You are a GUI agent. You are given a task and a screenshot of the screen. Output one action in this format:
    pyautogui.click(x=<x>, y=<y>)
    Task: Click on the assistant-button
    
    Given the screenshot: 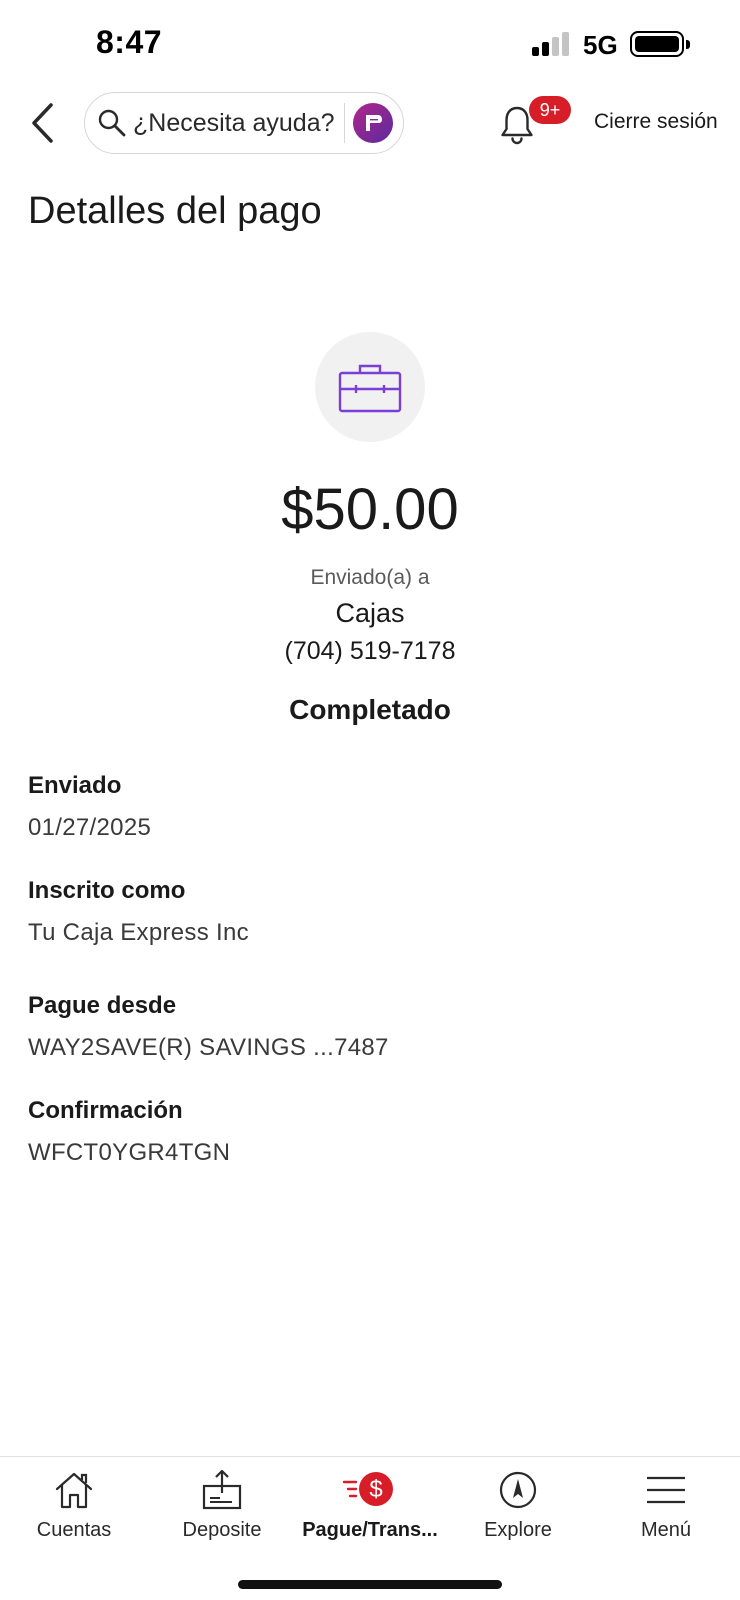 What is the action you would take?
    pyautogui.click(x=373, y=123)
    